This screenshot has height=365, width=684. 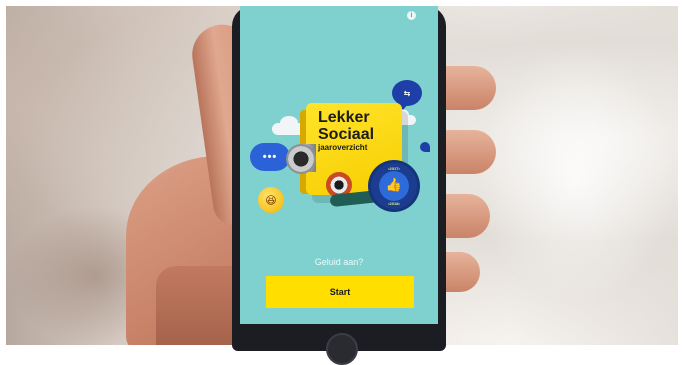 I want to click on thumbs-up-icon: 👍, so click(x=394, y=184).